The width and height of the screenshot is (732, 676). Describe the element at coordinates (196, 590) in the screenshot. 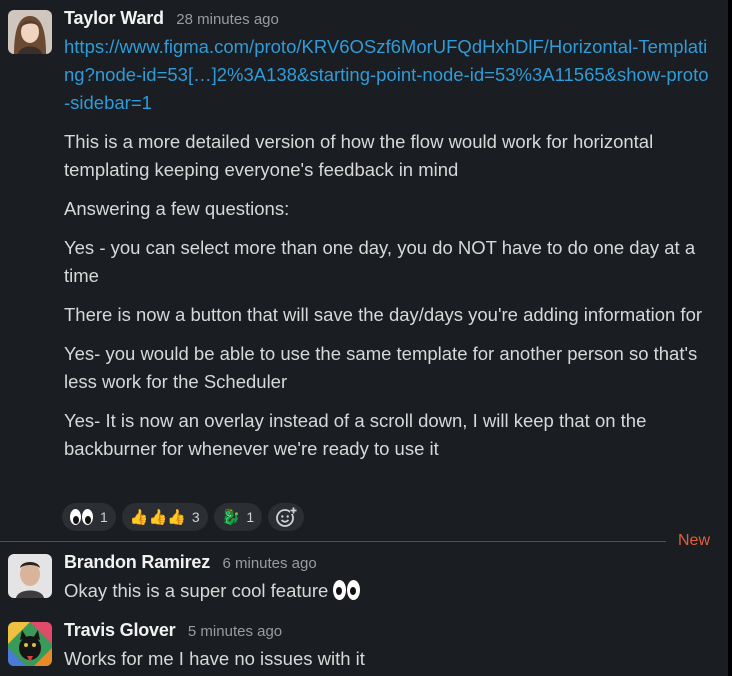

I see `message-text: Okay this is a super cool feature` at that location.